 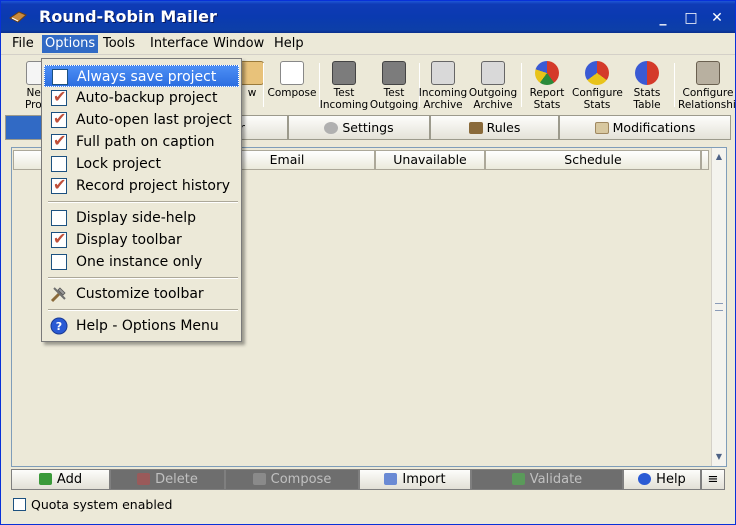 I want to click on tool-stats-table: Stats Table, so click(x=647, y=86).